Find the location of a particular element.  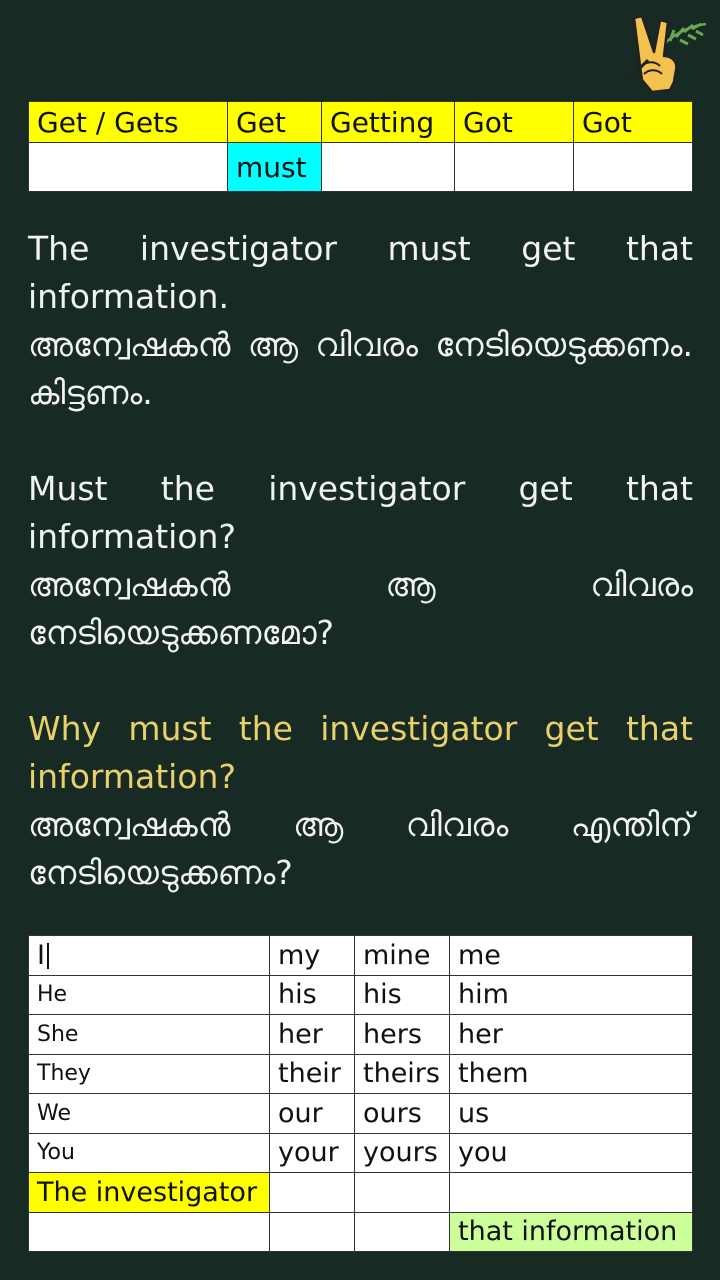

pronoun-cell: He is located at coordinates (149, 994).